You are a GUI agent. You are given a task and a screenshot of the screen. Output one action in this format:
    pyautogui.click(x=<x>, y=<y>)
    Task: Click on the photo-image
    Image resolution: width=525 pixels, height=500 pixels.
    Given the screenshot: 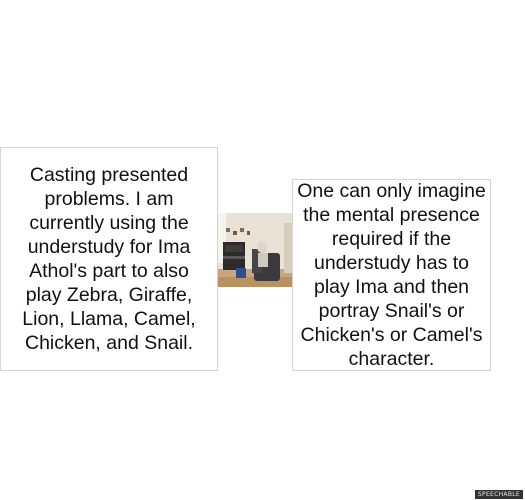 What is the action you would take?
    pyautogui.click(x=255, y=250)
    